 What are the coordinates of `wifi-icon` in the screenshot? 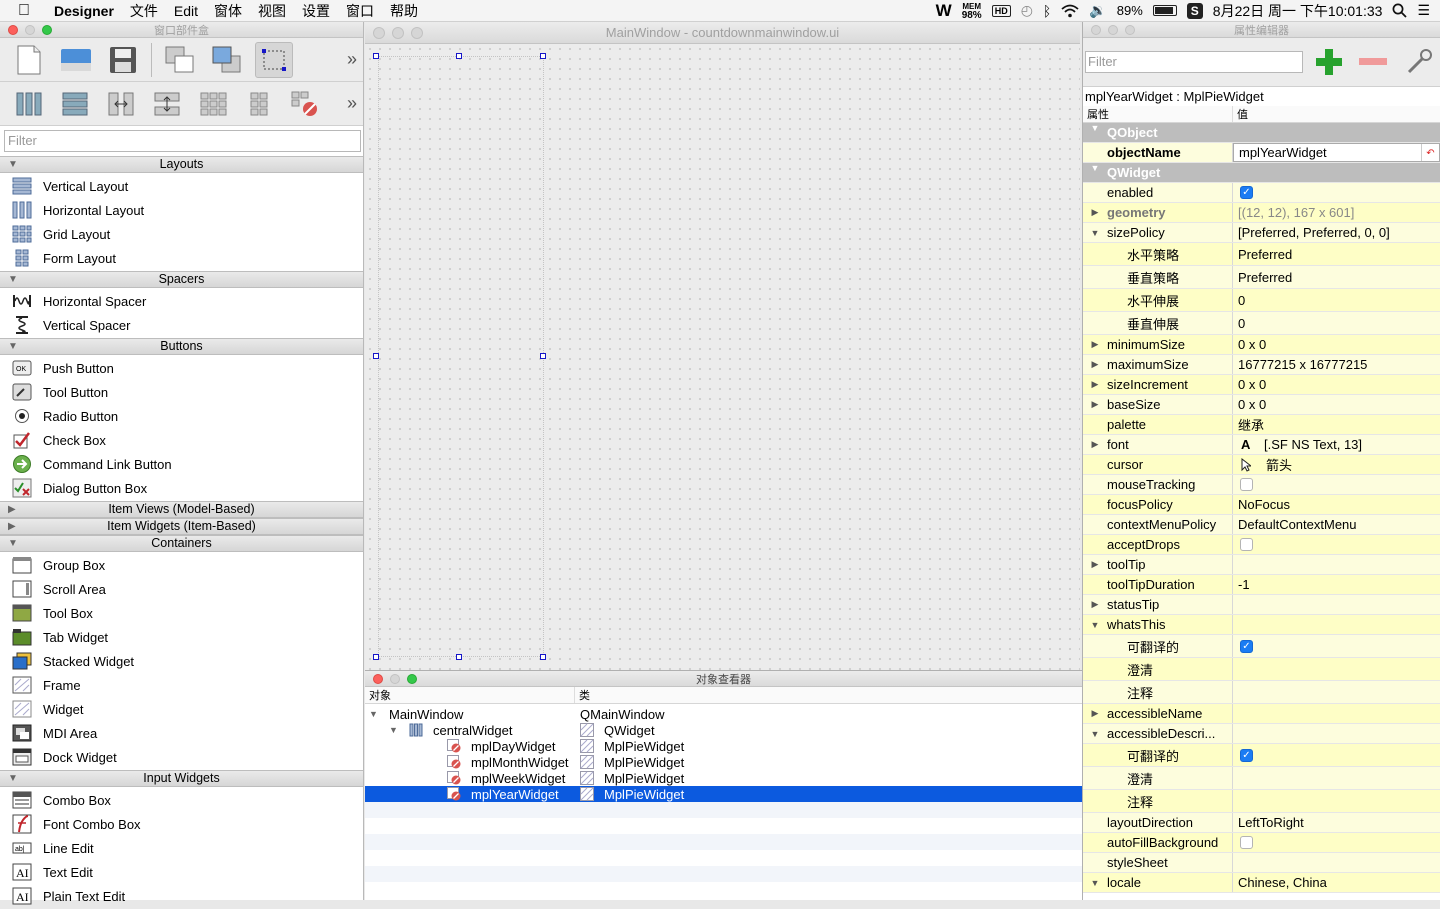 It's located at (1070, 11).